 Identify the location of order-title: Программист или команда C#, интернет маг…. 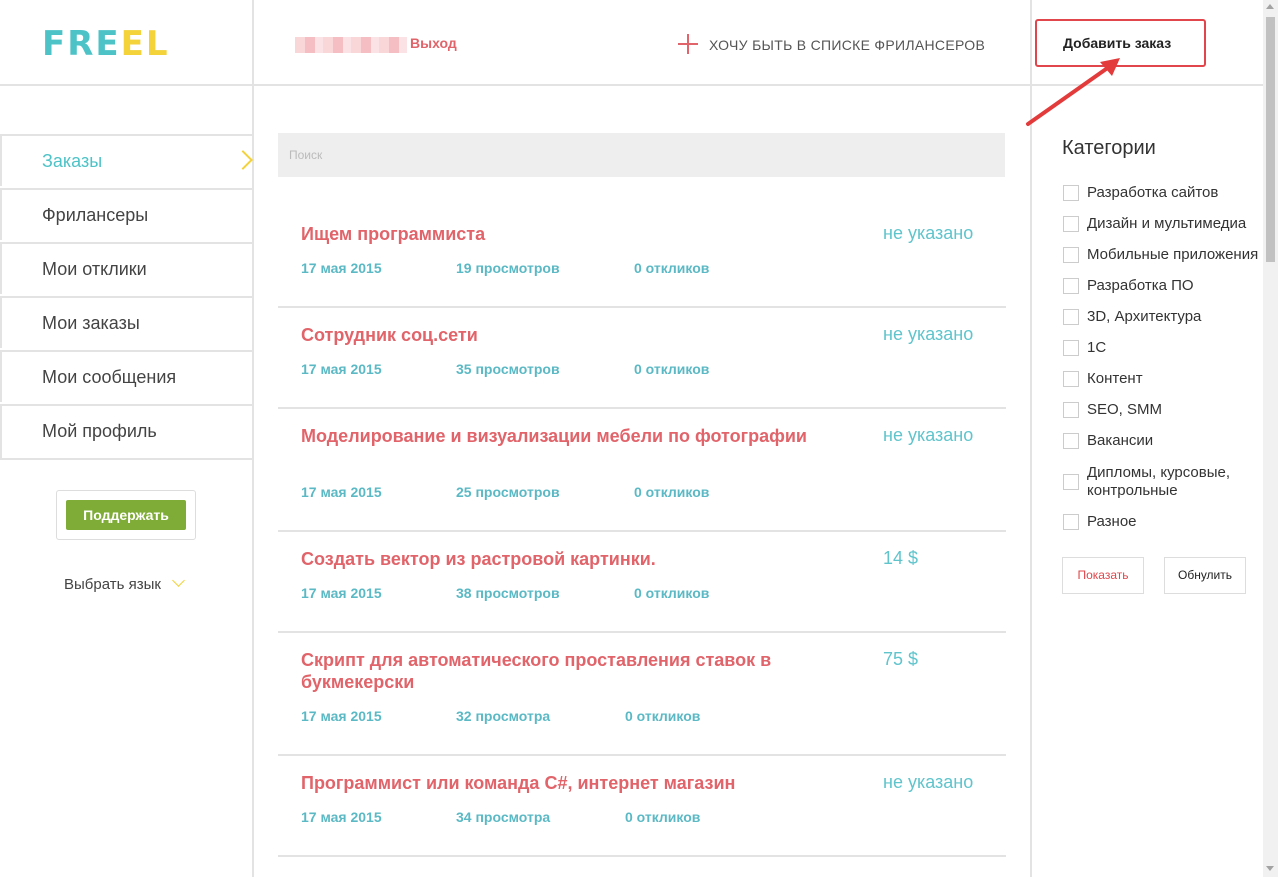
(576, 783).